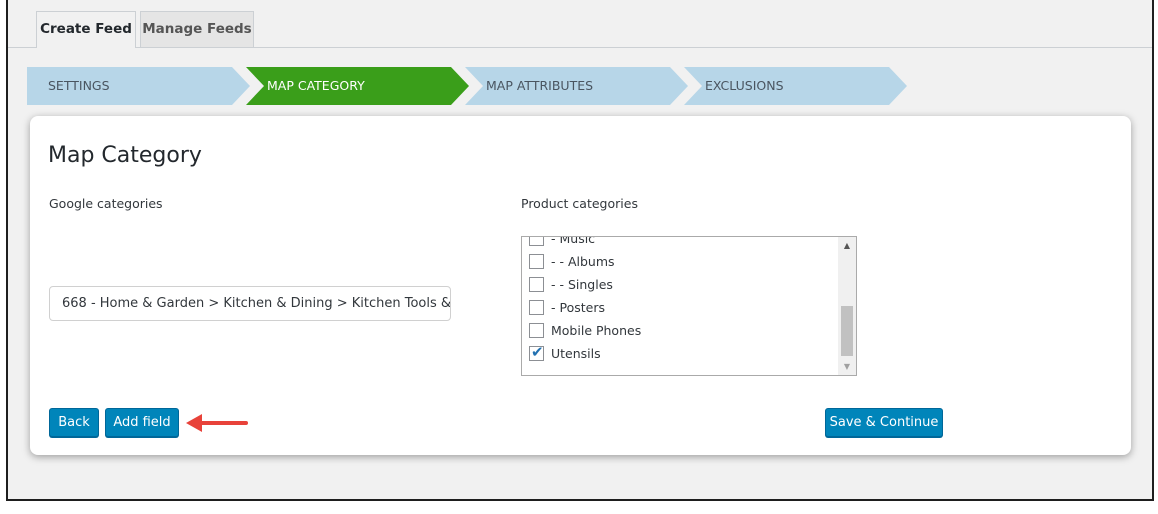 The width and height of the screenshot is (1158, 514). I want to click on list-item: - - Singles, so click(680, 284).